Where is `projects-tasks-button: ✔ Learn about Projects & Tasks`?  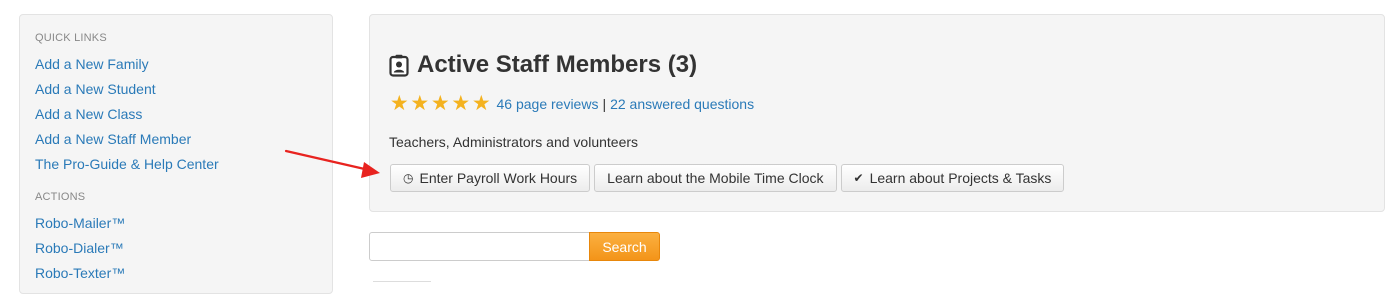
projects-tasks-button: ✔ Learn about Projects & Tasks is located at coordinates (952, 178).